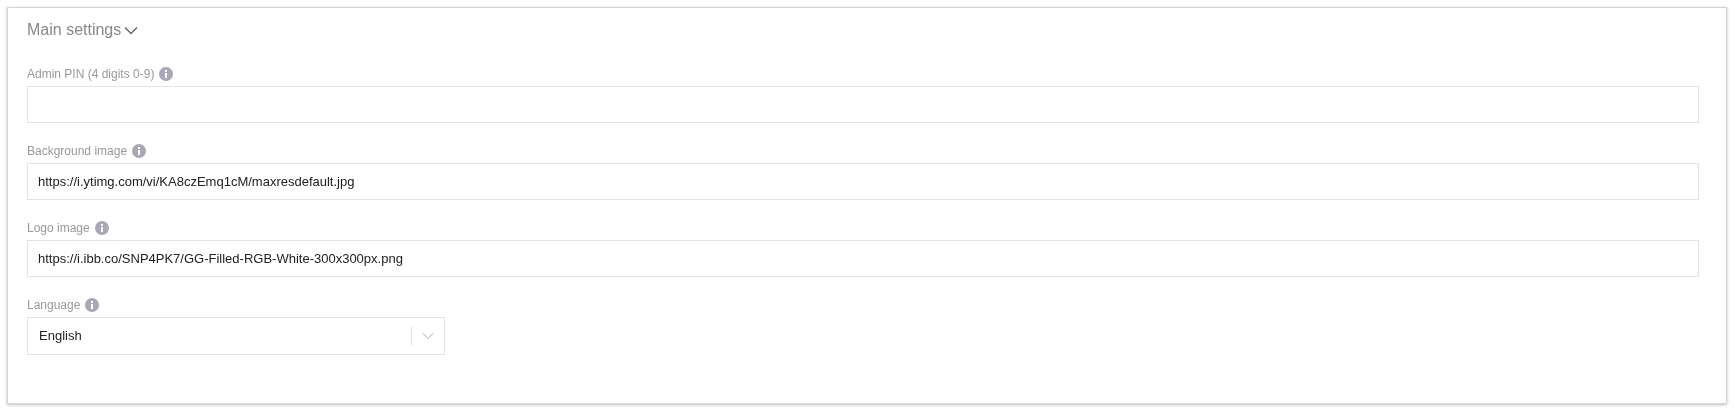  Describe the element at coordinates (77, 151) in the screenshot. I see `field-label: Background image` at that location.